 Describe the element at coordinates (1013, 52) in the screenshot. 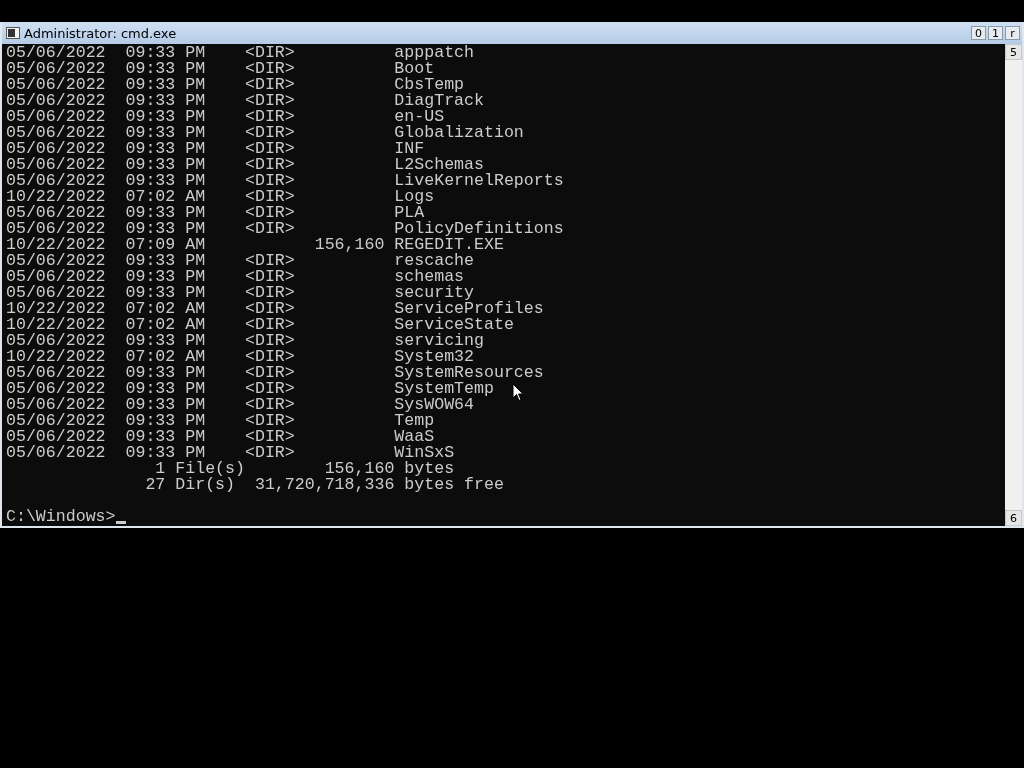

I see `scroll-up-button: 5` at that location.